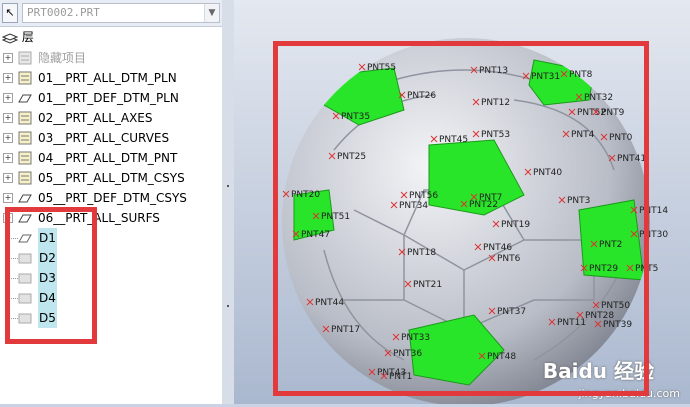 This screenshot has height=407, width=690. Describe the element at coordinates (63, 12) in the screenshot. I see `model-selector-value: PRT0002.PRT` at that location.